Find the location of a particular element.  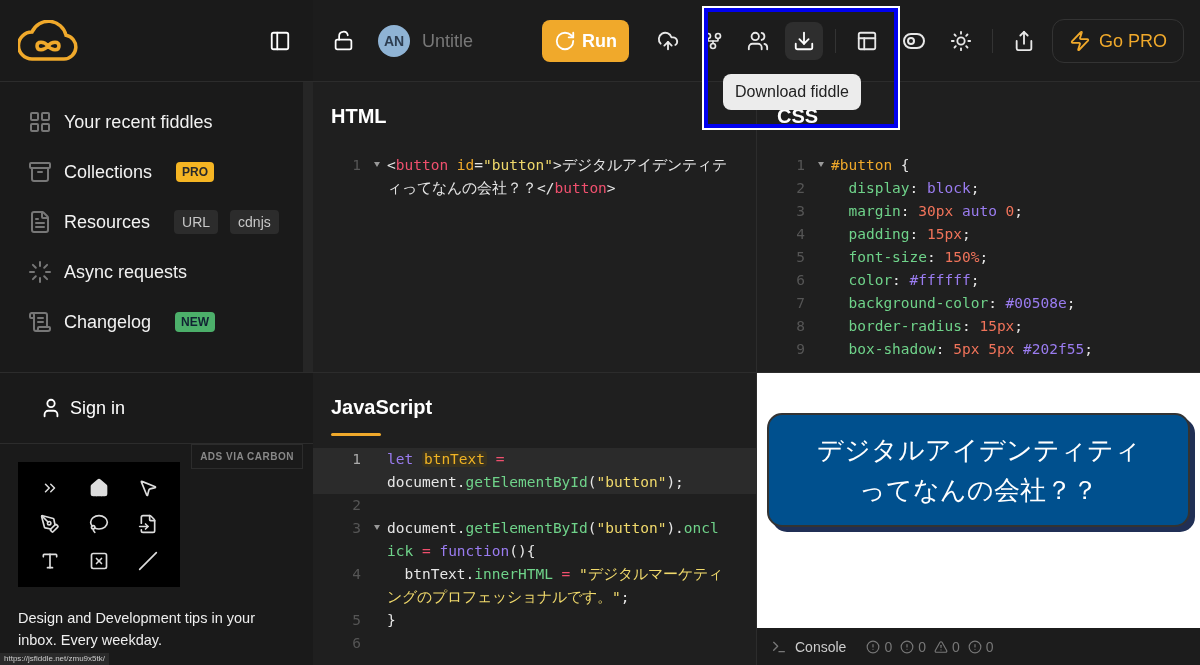

code-line: margin: 30px auto 0; is located at coordinates (936, 211).